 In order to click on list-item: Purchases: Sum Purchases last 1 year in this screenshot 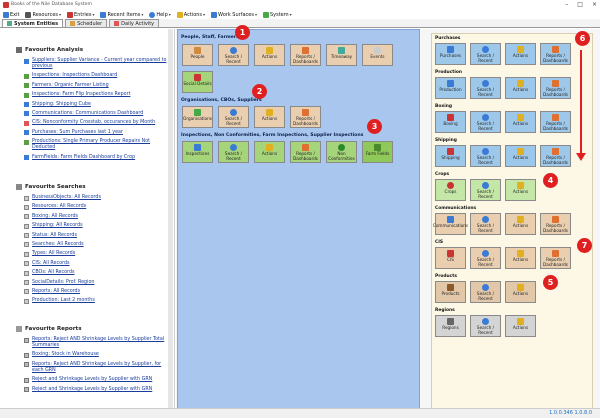, I will do `click(97, 133)`.